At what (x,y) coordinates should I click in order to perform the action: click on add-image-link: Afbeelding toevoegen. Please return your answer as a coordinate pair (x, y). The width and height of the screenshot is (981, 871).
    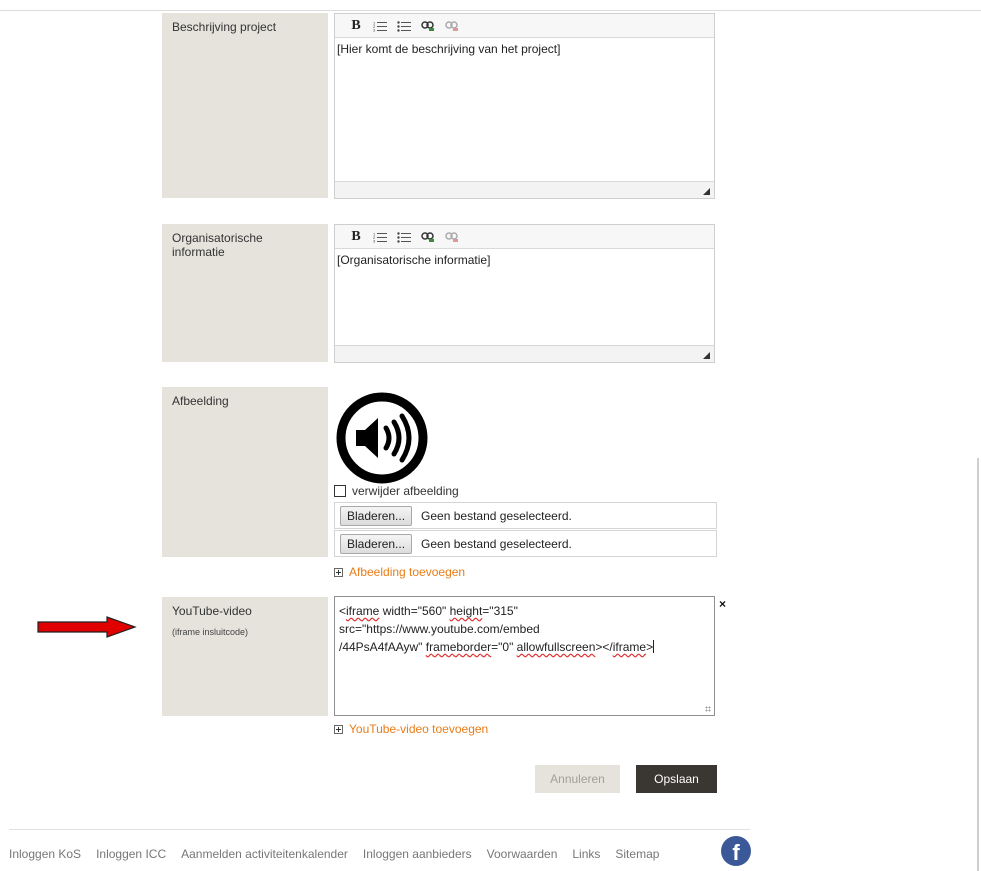
    Looking at the image, I should click on (399, 572).